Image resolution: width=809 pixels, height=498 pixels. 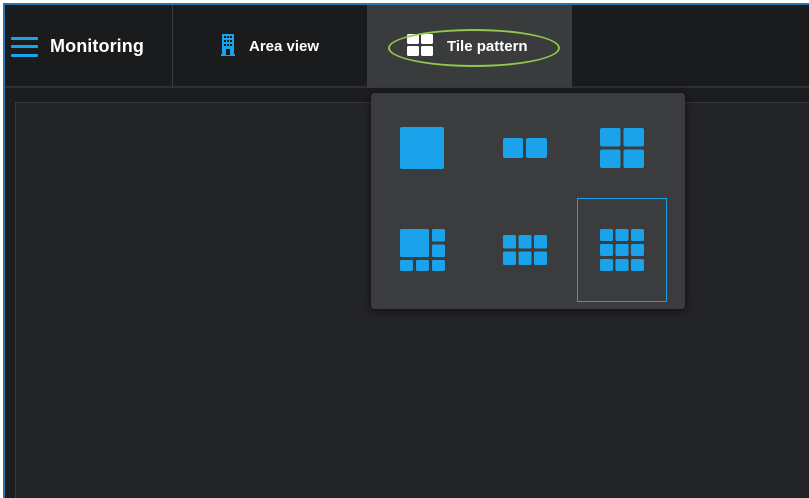 I want to click on tab-area-view: Area view, so click(x=271, y=46).